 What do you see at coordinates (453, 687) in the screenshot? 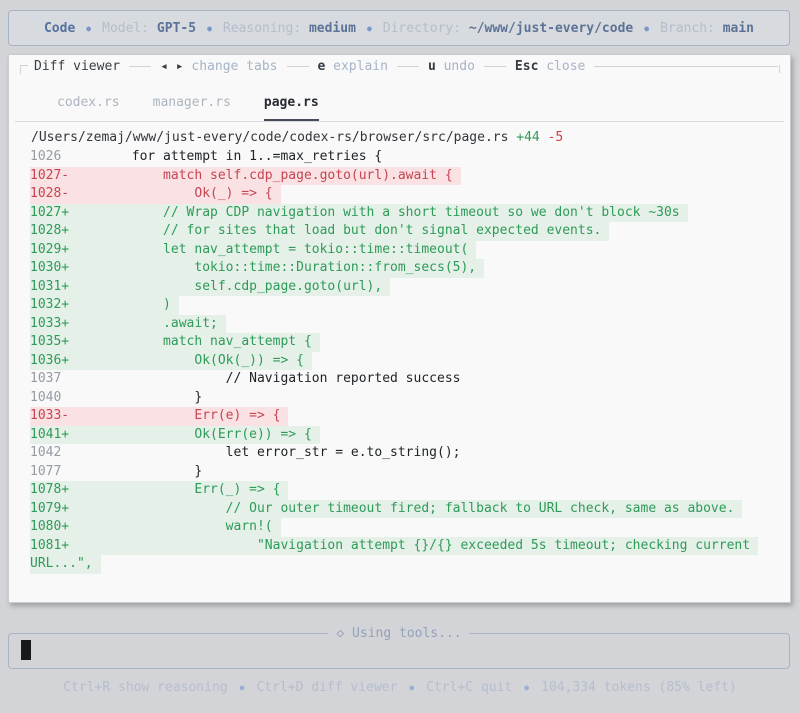
I see `footer-hint-key: Ctrl+C` at bounding box center [453, 687].